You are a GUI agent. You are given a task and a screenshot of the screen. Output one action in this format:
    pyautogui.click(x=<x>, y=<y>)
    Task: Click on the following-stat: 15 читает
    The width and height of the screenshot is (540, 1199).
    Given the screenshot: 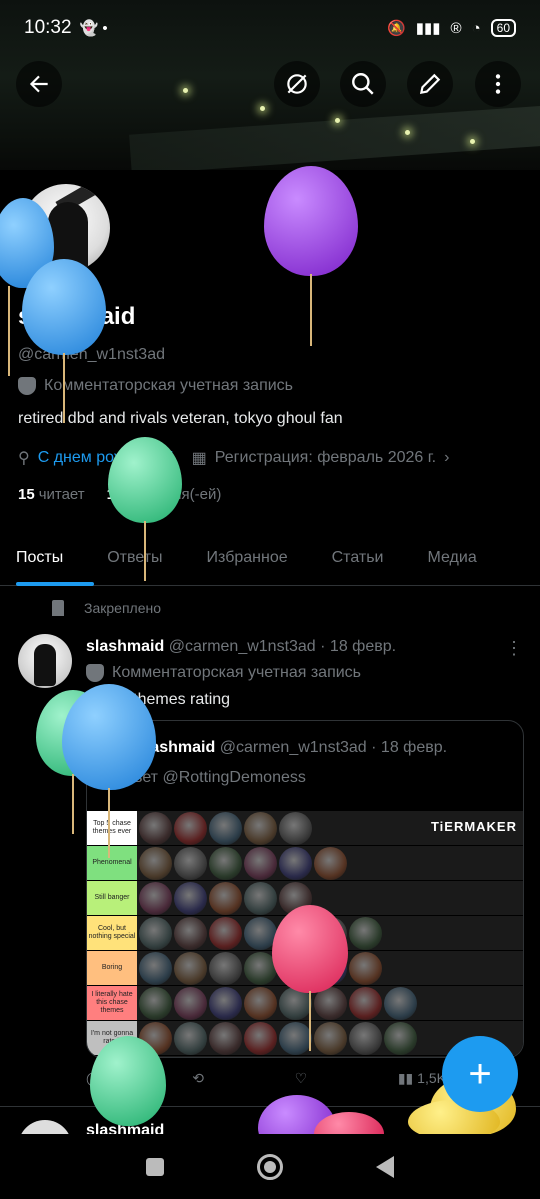 What is the action you would take?
    pyautogui.click(x=51, y=494)
    